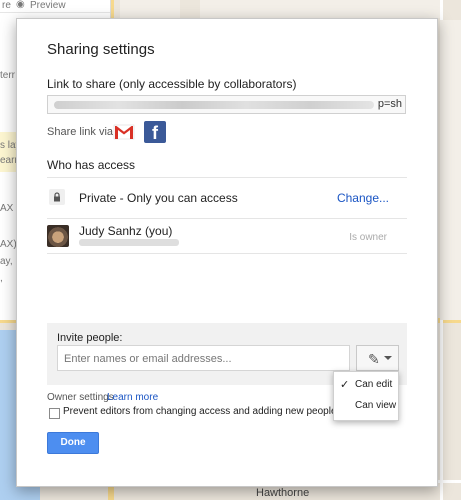  Describe the element at coordinates (388, 358) in the screenshot. I see `chevron-down-icon` at that location.